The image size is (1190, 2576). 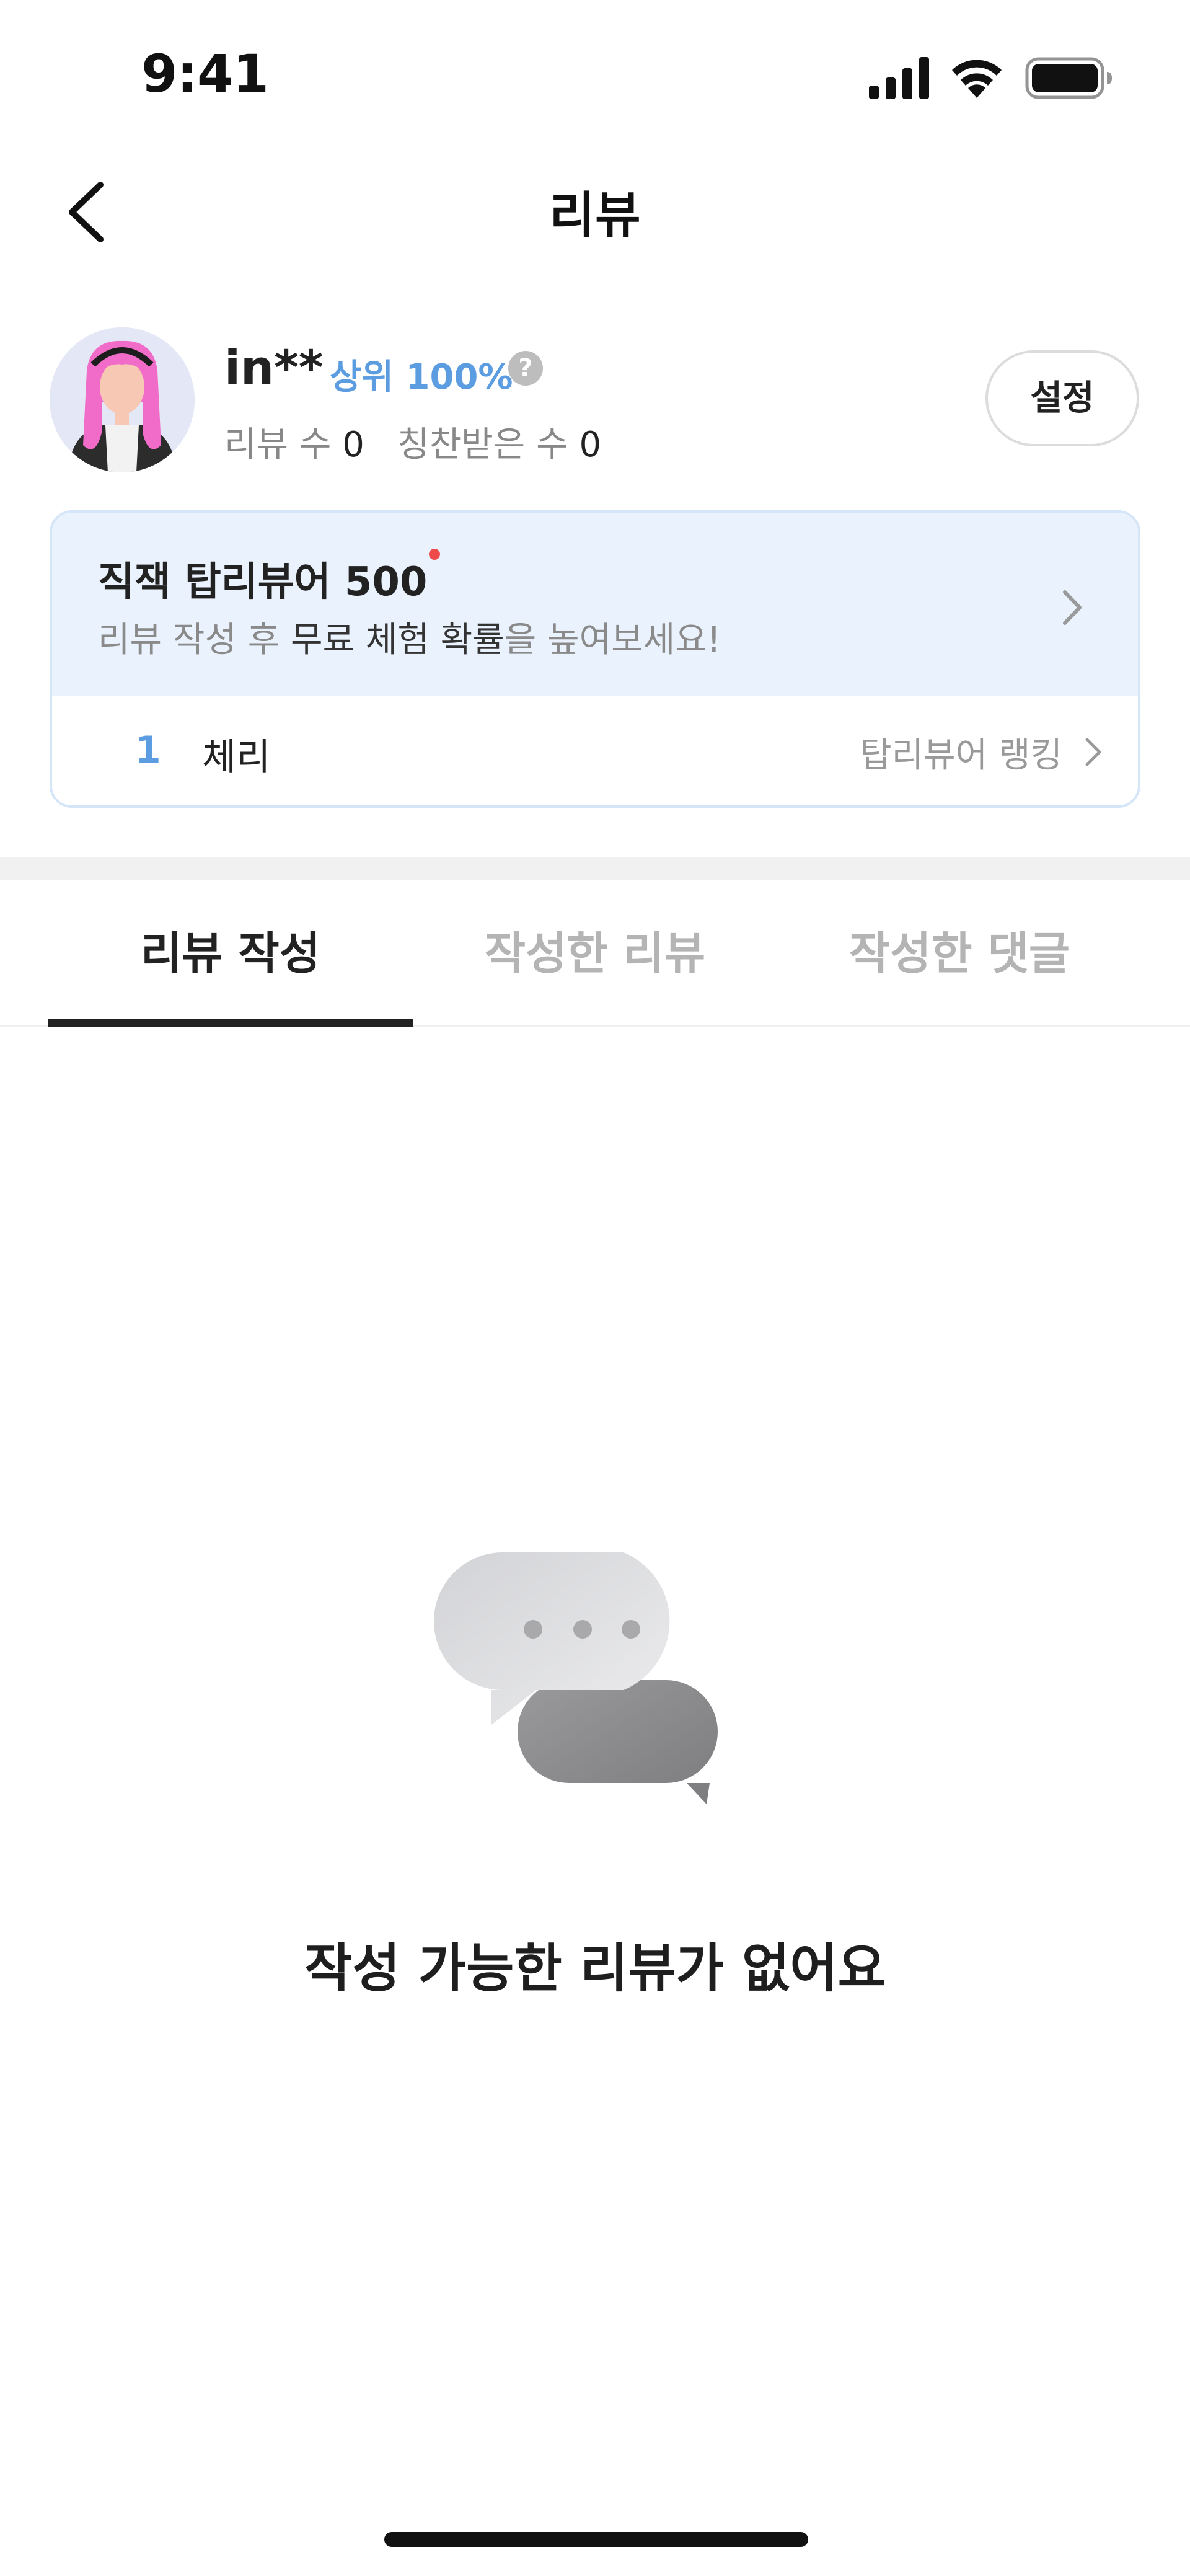 I want to click on section-divider, so click(x=595, y=868).